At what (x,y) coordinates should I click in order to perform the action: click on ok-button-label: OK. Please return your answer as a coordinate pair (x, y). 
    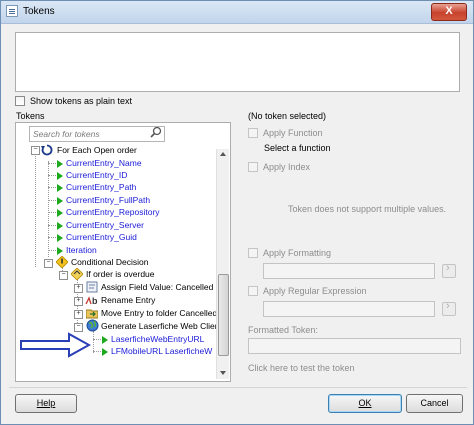
    Looking at the image, I should click on (365, 403).